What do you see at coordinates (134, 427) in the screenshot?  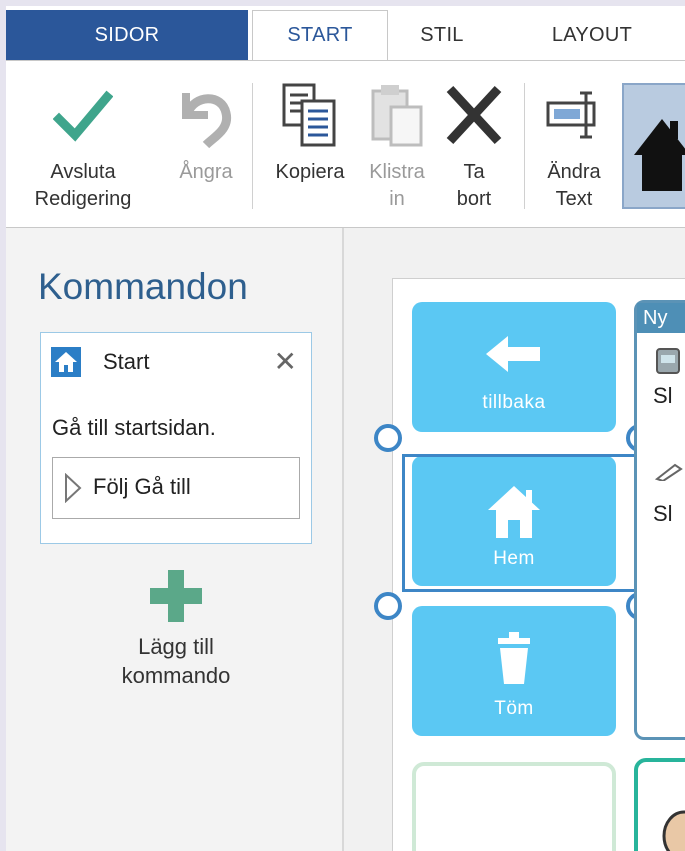 I see `command-description: Gå till startsidan.` at bounding box center [134, 427].